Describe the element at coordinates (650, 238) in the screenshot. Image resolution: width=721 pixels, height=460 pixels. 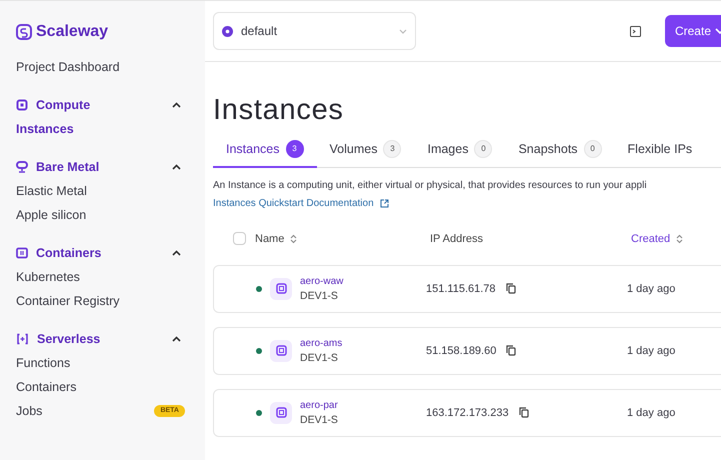
I see `column-header: Created` at that location.